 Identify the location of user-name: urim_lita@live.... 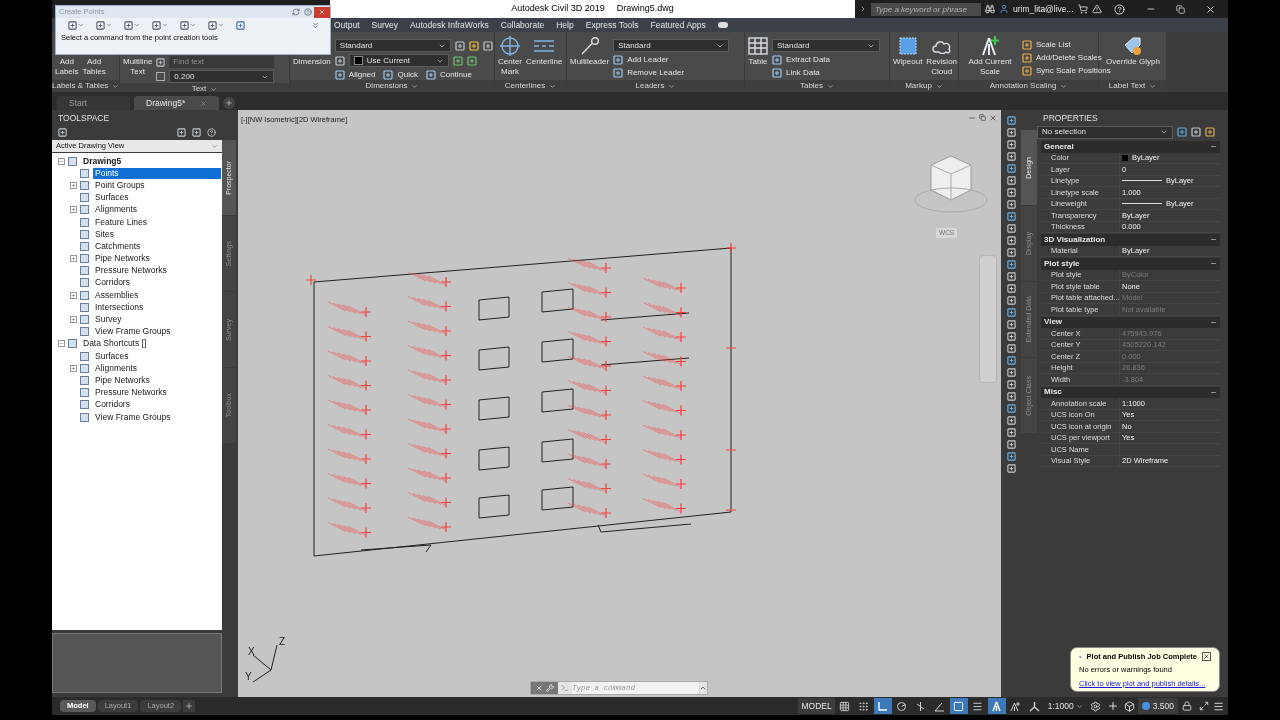
(1043, 9).